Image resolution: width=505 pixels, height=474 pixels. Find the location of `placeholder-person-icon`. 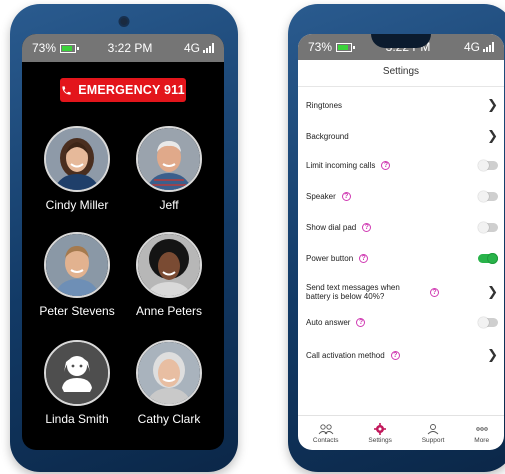

placeholder-person-icon is located at coordinates (77, 373).